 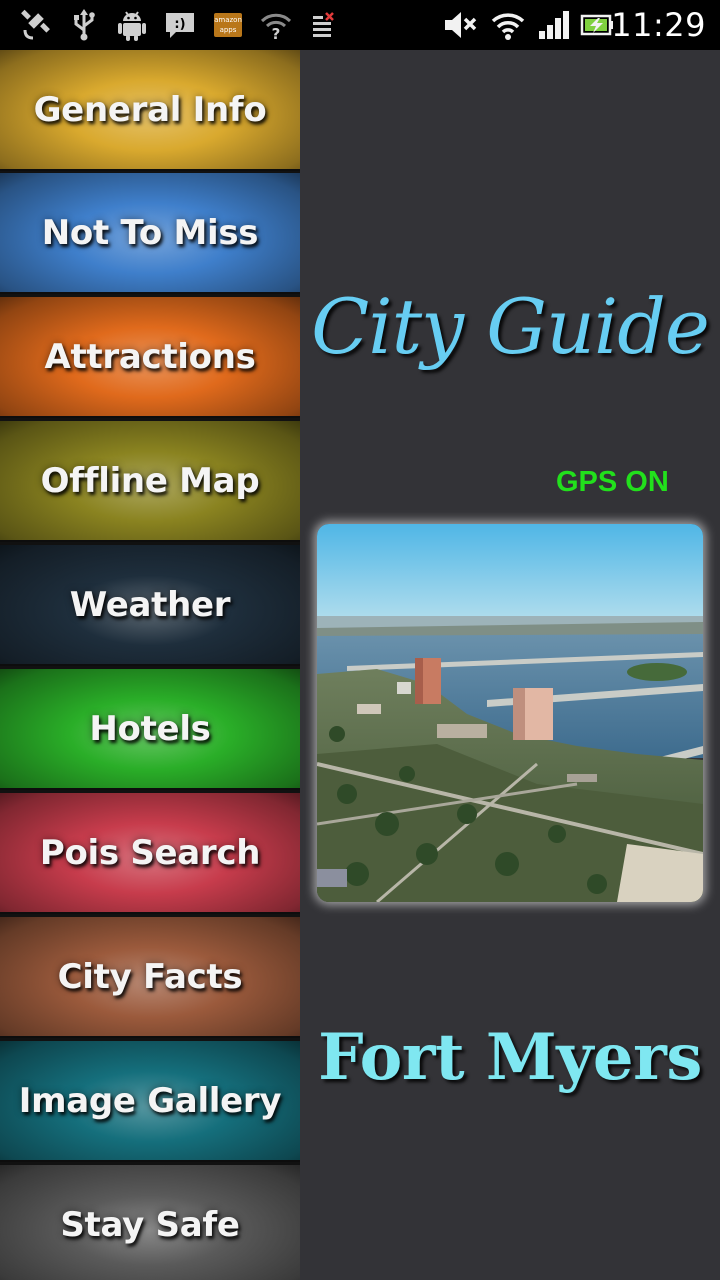 I want to click on amazon-appstore-icon: amazon apps, so click(x=228, y=25).